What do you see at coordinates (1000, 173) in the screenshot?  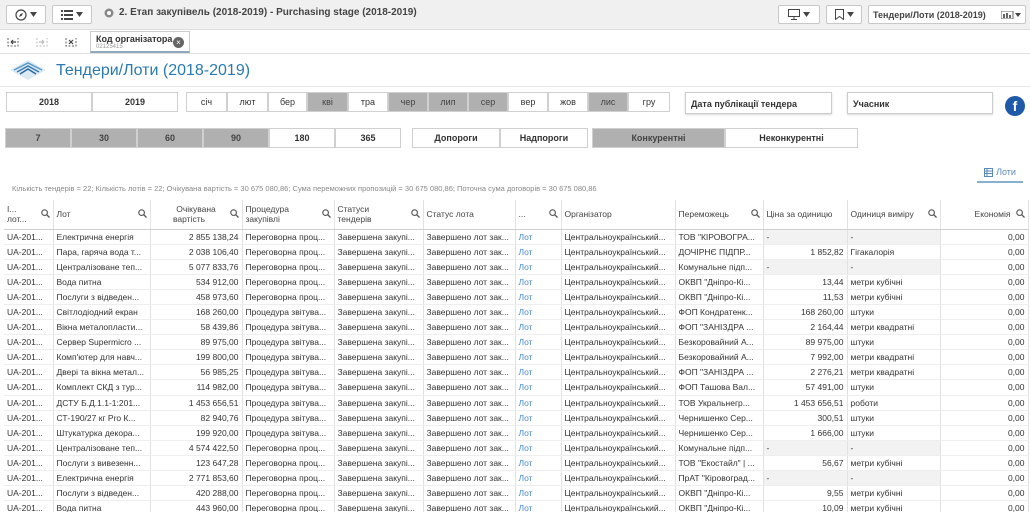 I see `lots-tab: Лоти` at bounding box center [1000, 173].